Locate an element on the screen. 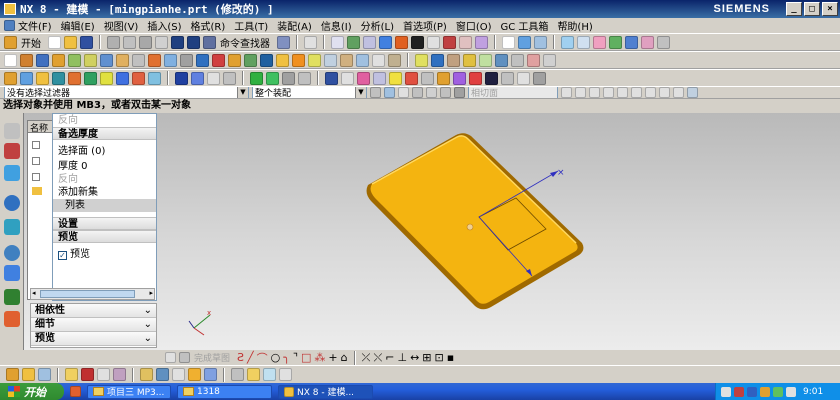 This screenshot has height=400, width=840. pad-icon is located at coordinates (154, 60).